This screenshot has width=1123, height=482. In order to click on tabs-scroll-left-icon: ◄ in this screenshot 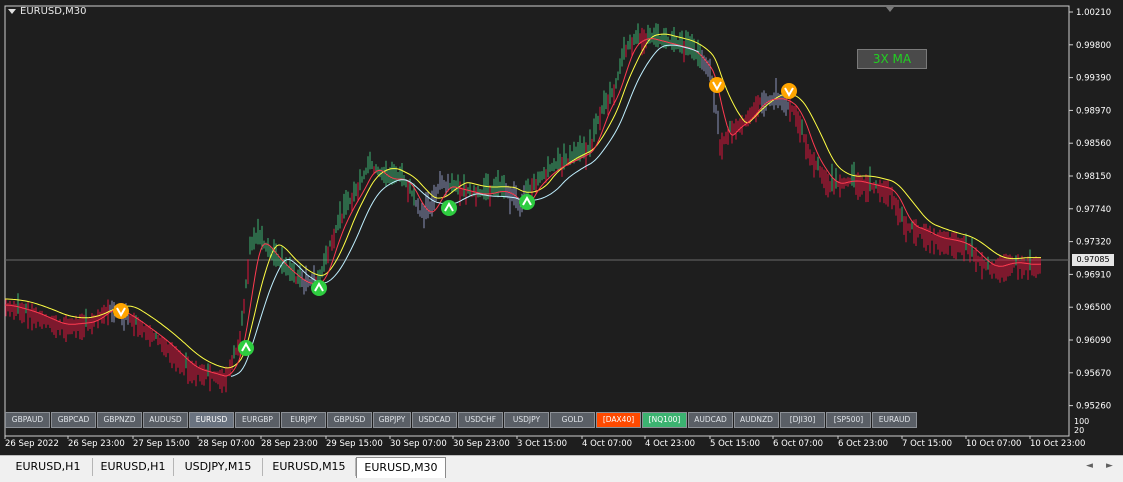, I will do `click(1089, 466)`.